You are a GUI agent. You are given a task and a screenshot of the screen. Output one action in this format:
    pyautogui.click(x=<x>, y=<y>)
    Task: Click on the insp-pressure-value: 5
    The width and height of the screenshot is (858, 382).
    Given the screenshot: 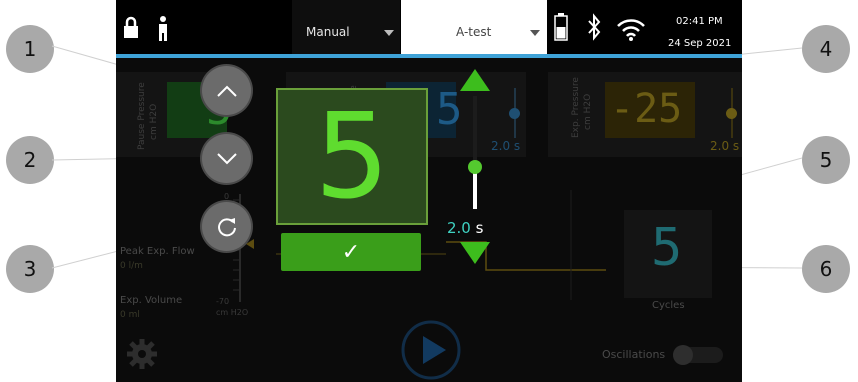 What is the action you would take?
    pyautogui.click(x=449, y=109)
    